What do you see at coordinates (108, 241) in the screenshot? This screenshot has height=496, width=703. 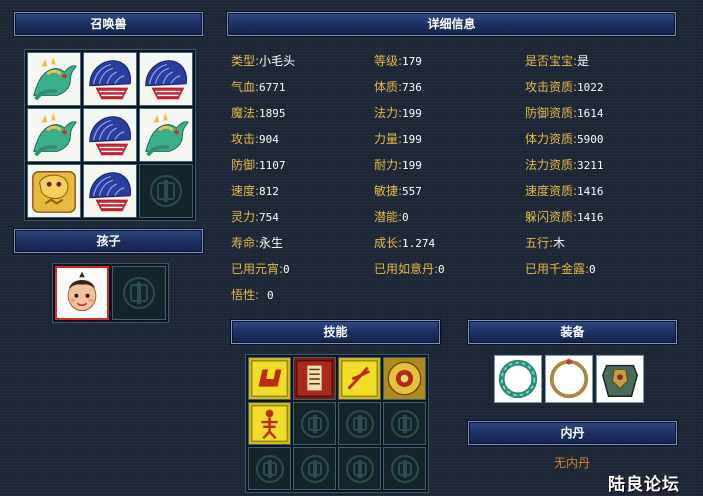 I see `child-panel-title: 孩子` at bounding box center [108, 241].